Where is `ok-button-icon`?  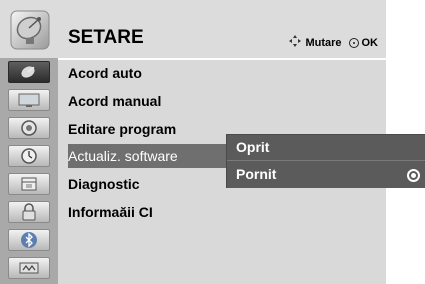 ok-button-icon is located at coordinates (353, 42).